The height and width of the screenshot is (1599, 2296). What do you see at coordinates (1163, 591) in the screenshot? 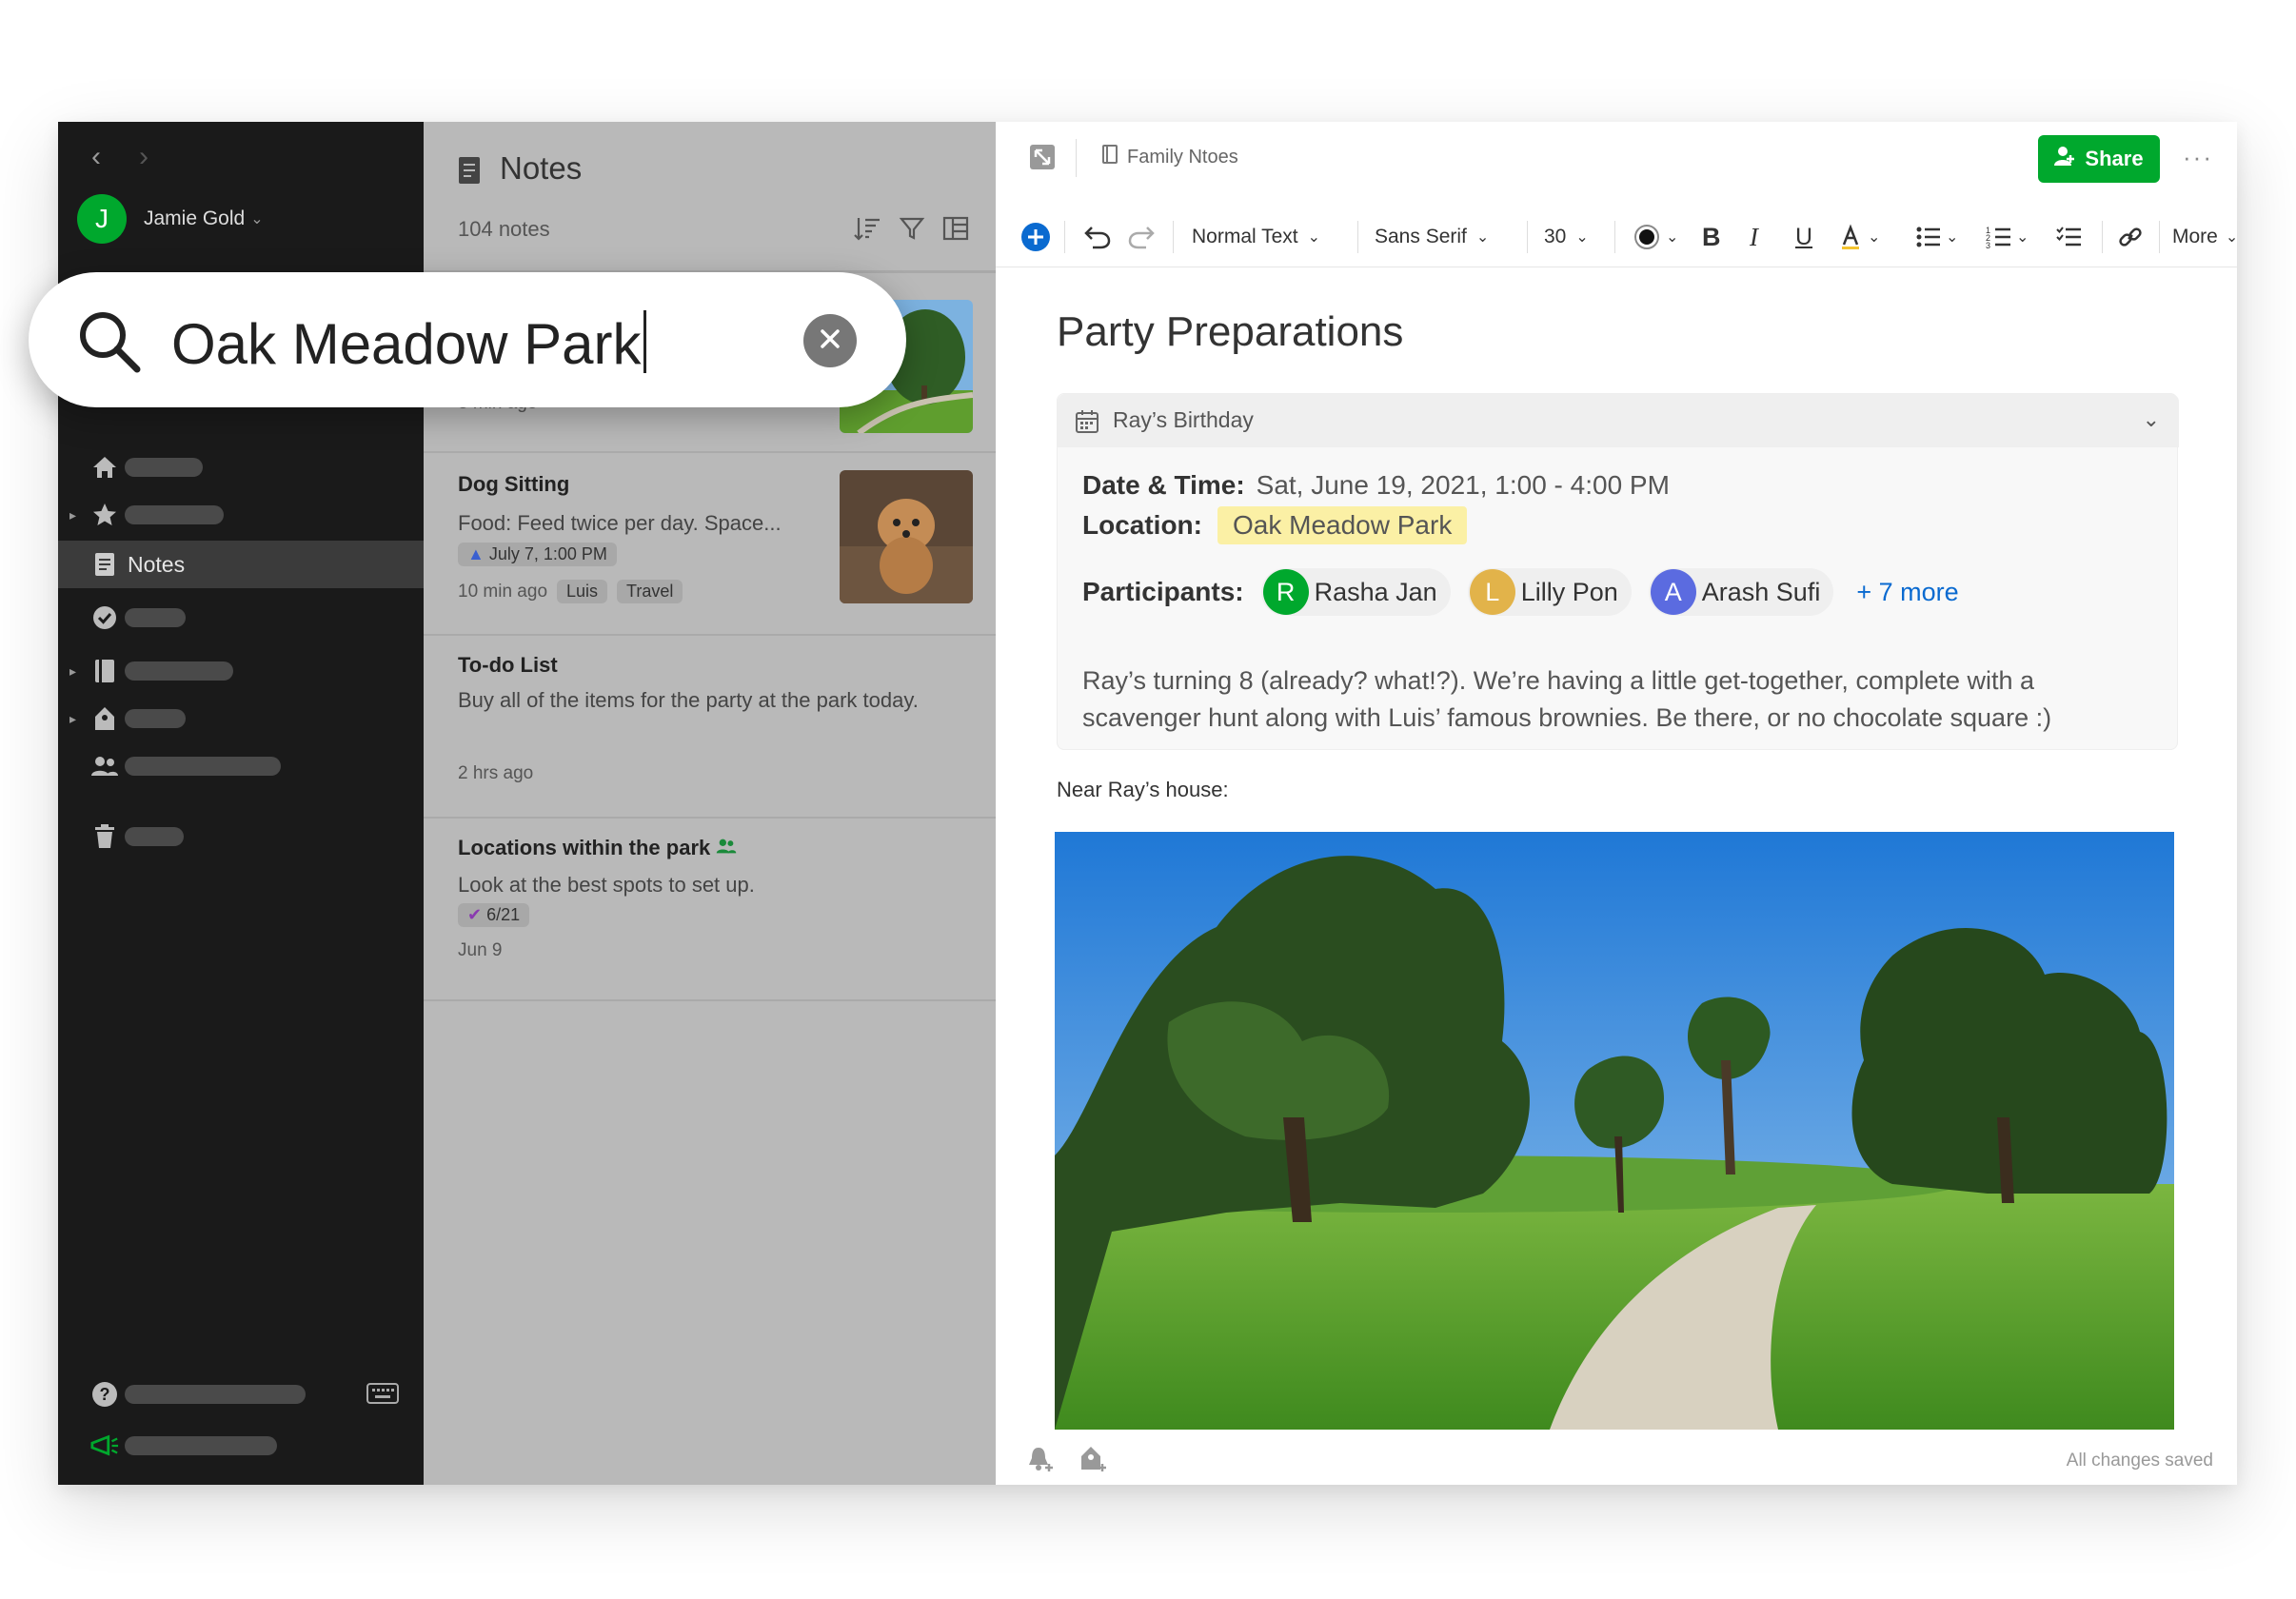
I see `participants-label: Participants:` at bounding box center [1163, 591].